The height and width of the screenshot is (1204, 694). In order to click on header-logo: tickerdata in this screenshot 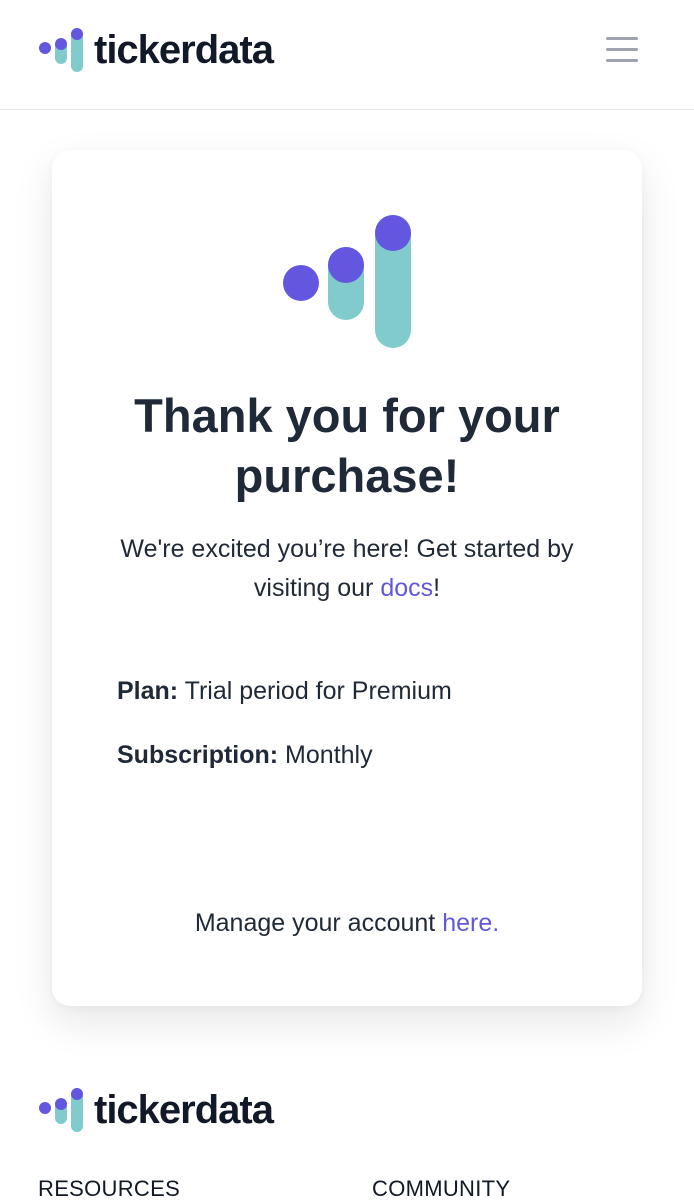, I will do `click(156, 50)`.